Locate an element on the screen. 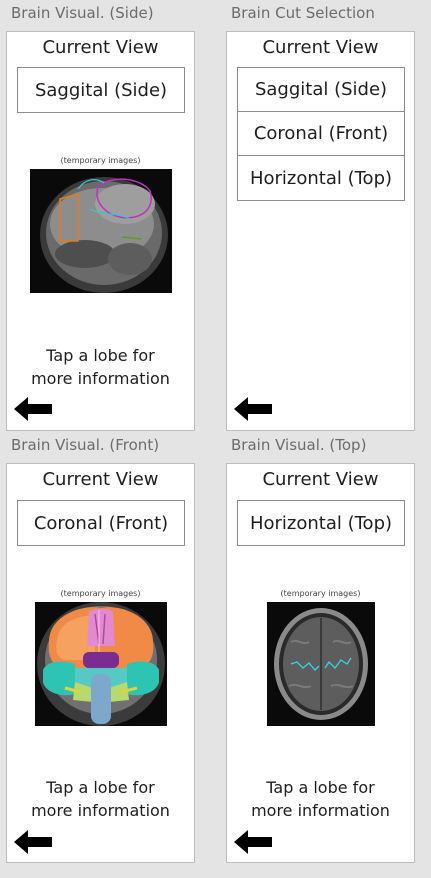 The width and height of the screenshot is (431, 878). brain-sagittal-image is located at coordinates (101, 231).